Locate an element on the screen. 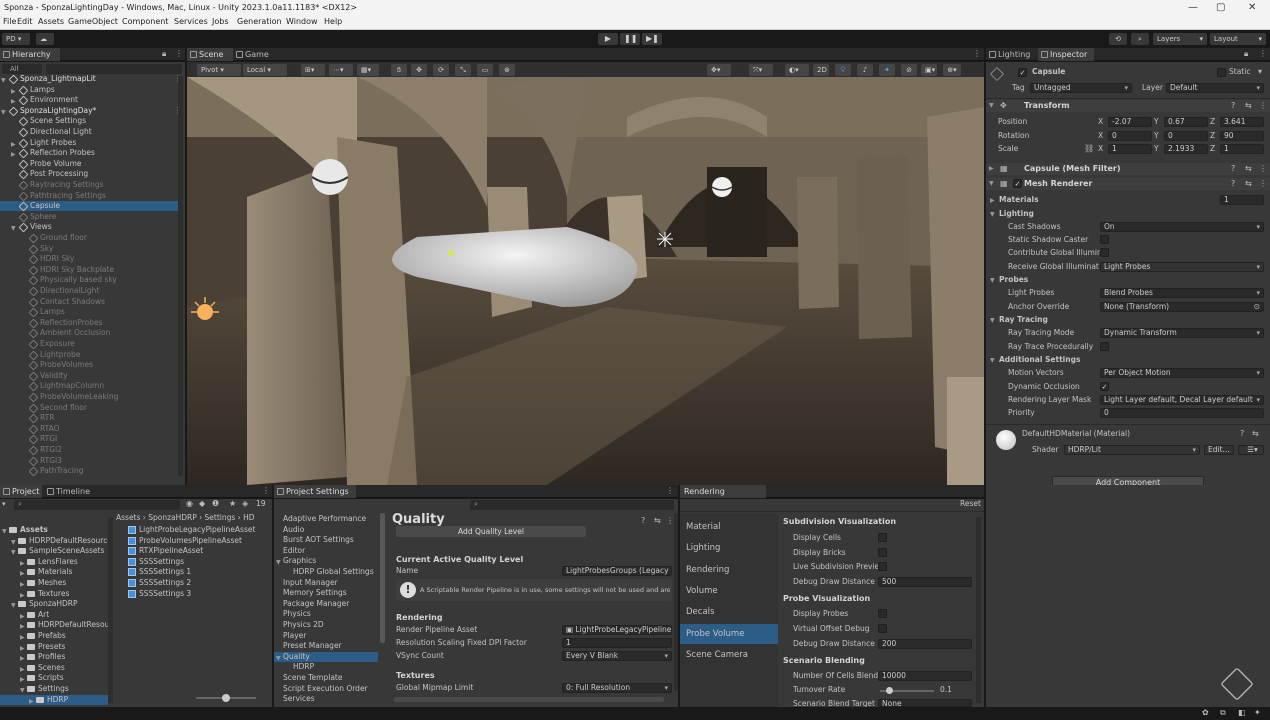 The height and width of the screenshot is (720, 1270). project-folder-item: ▶ Prefabs is located at coordinates (54, 636).